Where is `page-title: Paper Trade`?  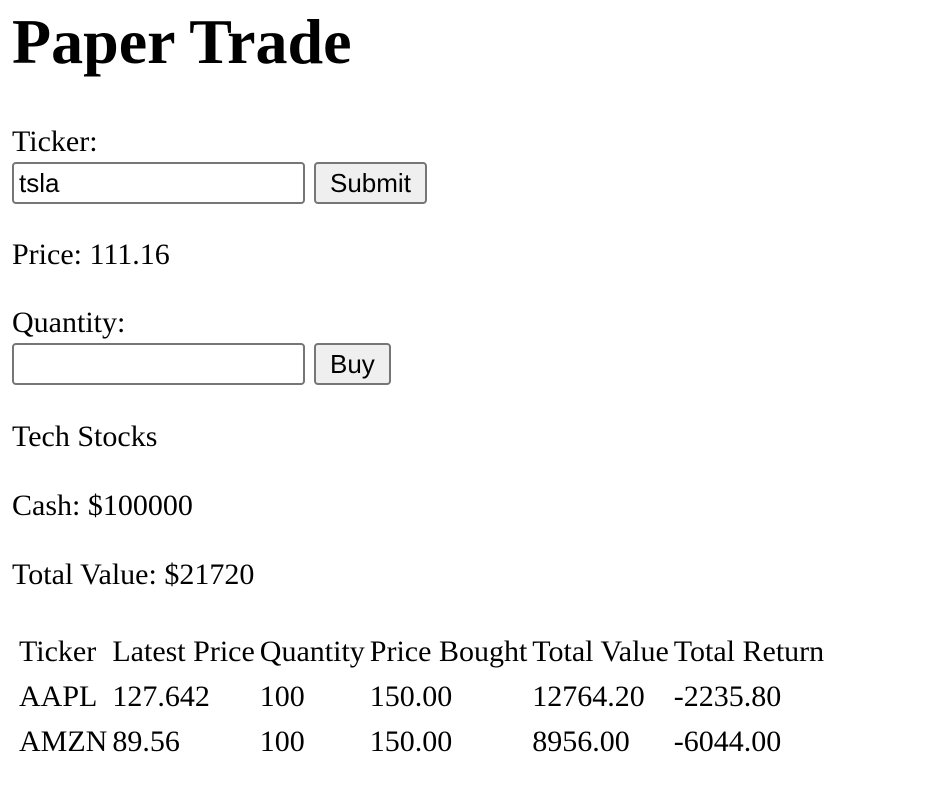
page-title: Paper Trade is located at coordinates (182, 41).